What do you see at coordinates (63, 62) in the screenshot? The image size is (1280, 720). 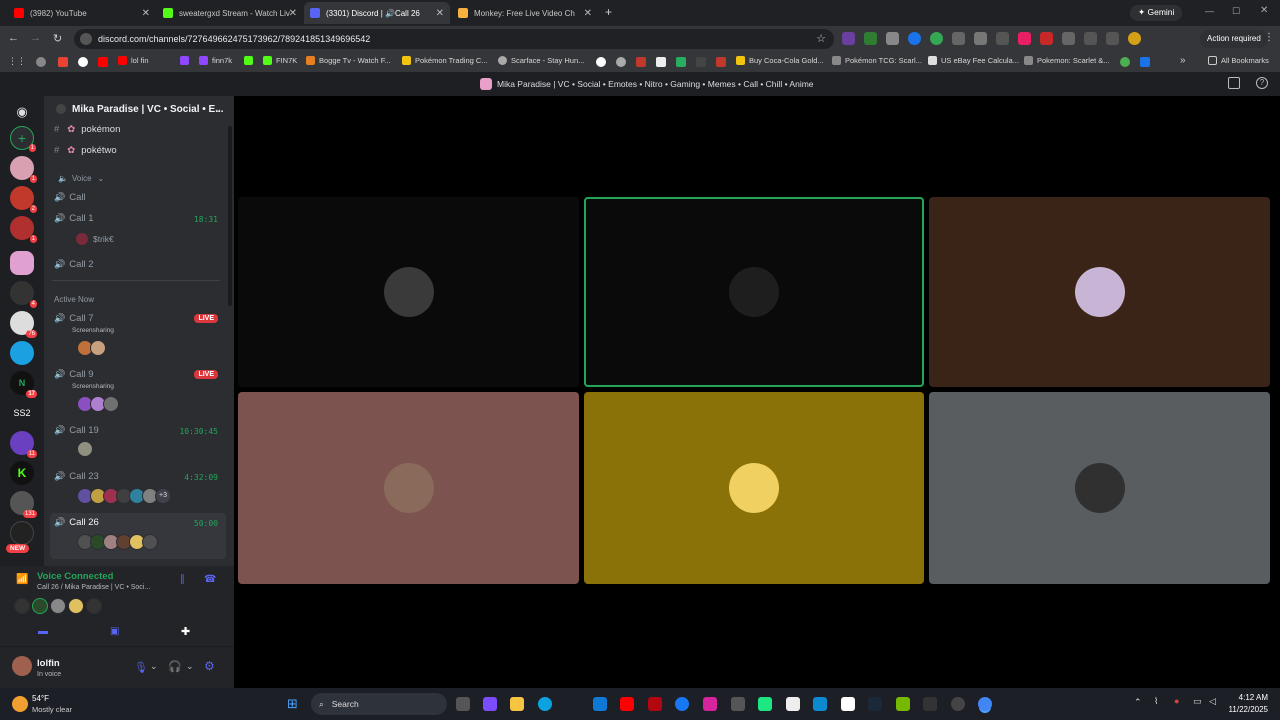 I see `gmail-icon` at bounding box center [63, 62].